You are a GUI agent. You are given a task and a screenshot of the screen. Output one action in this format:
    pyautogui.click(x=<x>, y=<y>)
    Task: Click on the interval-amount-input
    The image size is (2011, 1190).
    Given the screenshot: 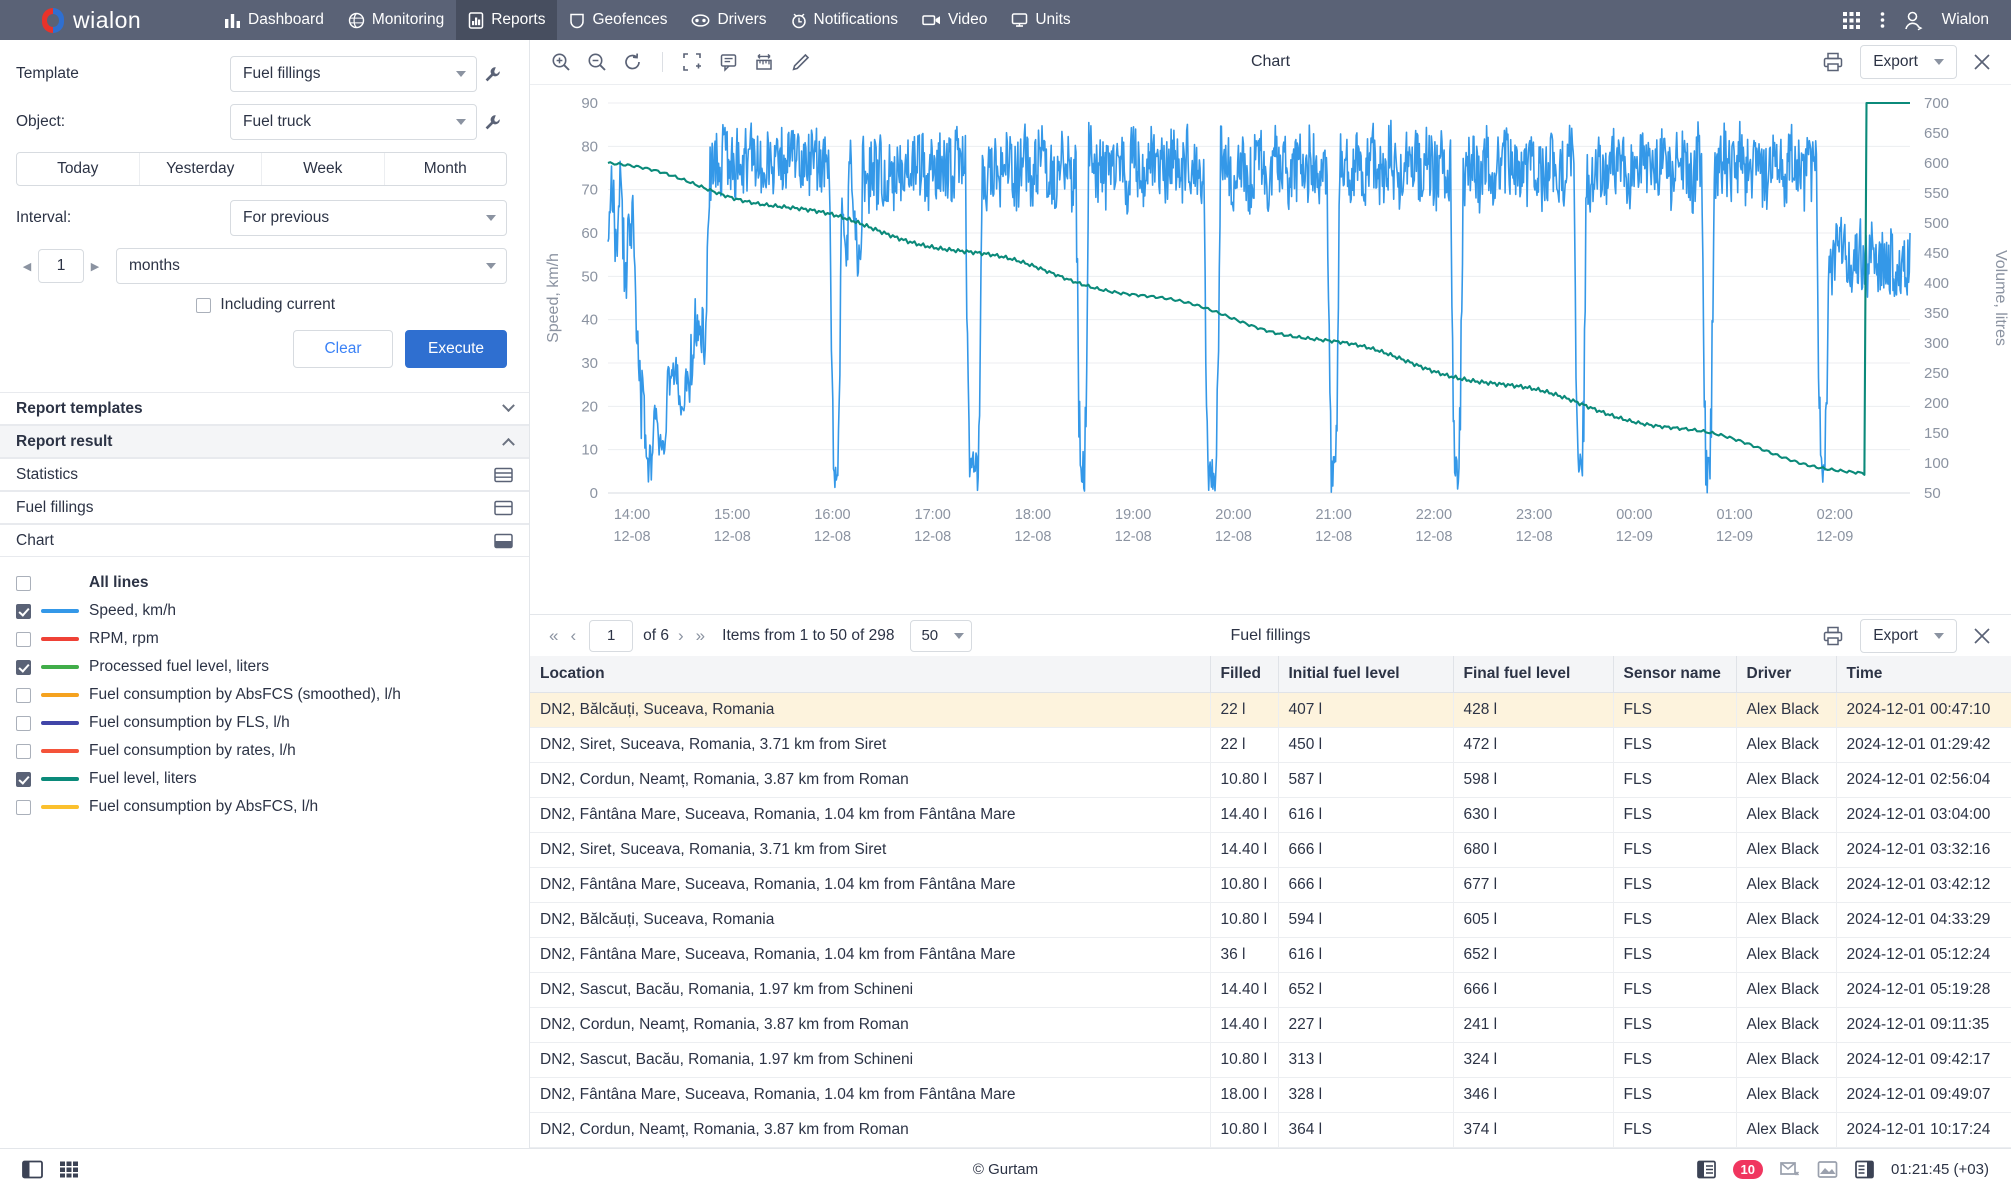 What is the action you would take?
    pyautogui.click(x=61, y=266)
    